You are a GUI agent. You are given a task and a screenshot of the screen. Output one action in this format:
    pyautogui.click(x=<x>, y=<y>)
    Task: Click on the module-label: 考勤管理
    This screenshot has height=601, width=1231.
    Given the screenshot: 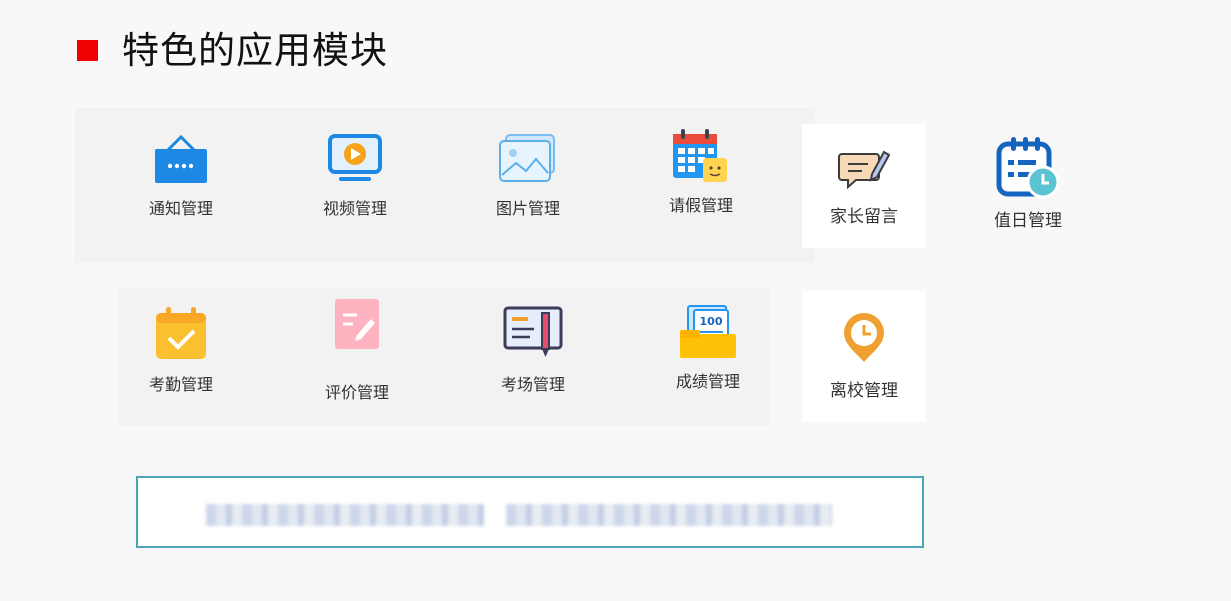 What is the action you would take?
    pyautogui.click(x=180, y=384)
    